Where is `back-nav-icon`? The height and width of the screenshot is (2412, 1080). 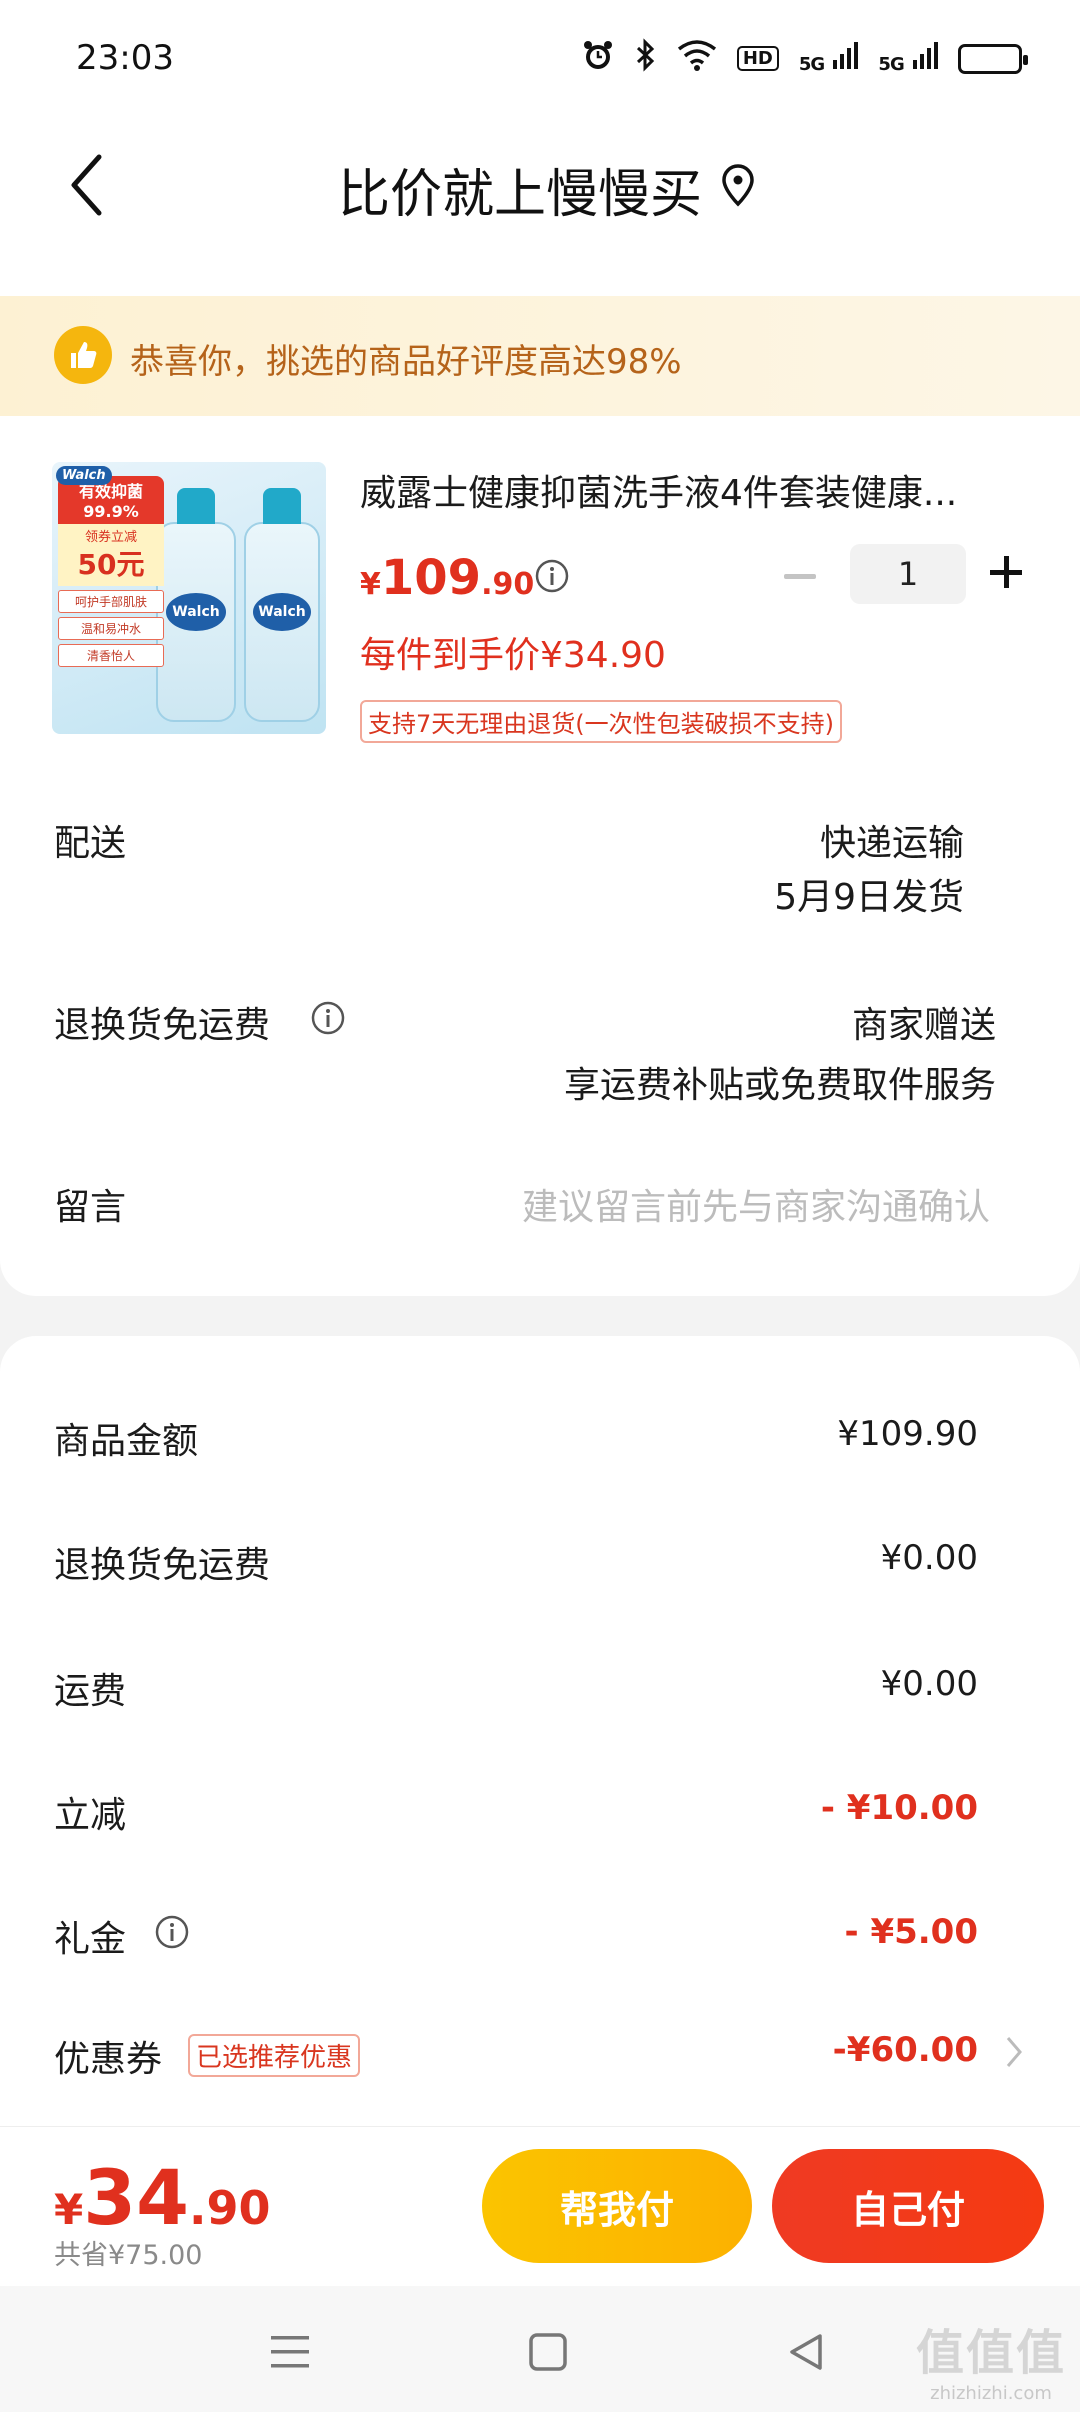
back-nav-icon is located at coordinates (806, 2352).